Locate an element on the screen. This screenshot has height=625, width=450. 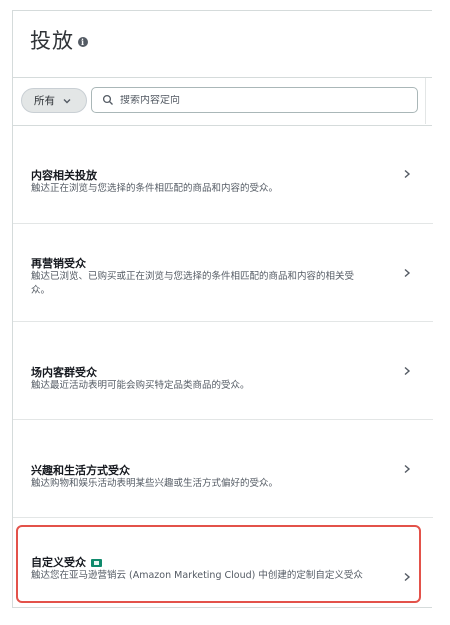
list-item-contextual-targeting: 内容相关投放 触达正在浏览与您选择的条件相匹配的商品和内容的受众。 is located at coordinates (223, 174).